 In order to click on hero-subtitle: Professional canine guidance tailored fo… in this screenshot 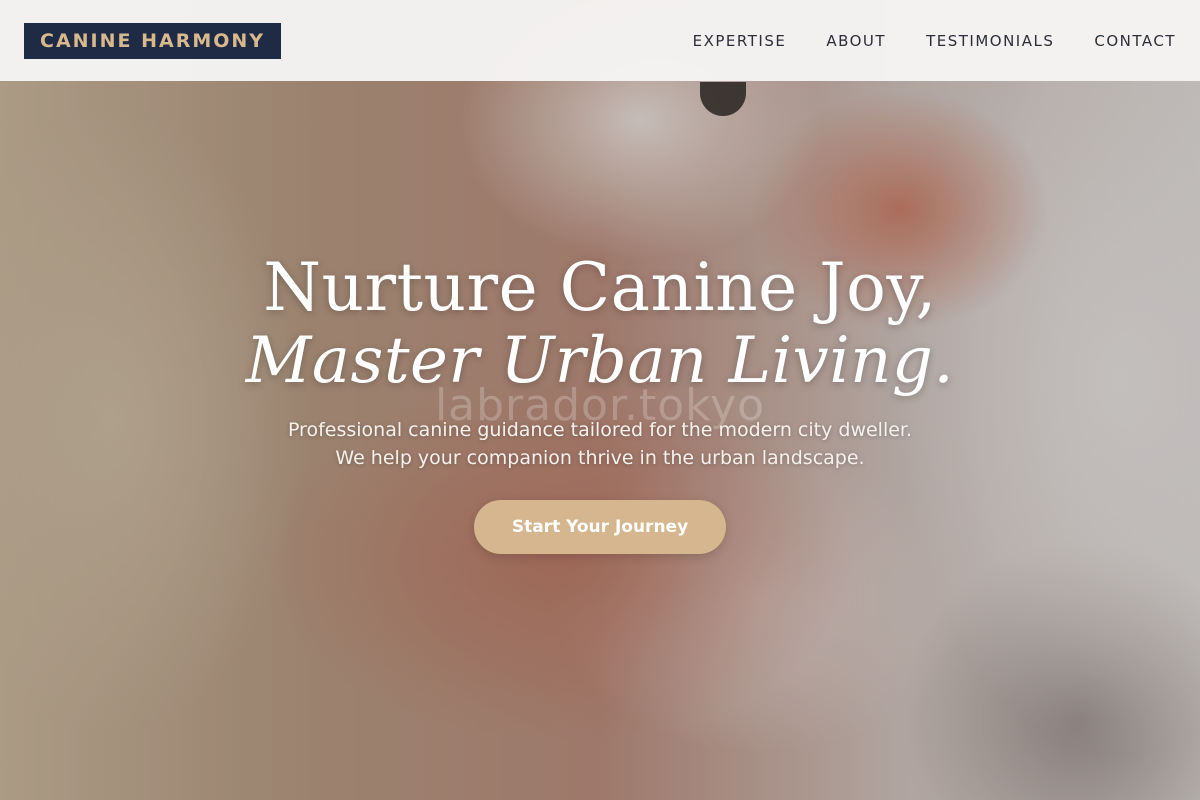, I will do `click(600, 444)`.